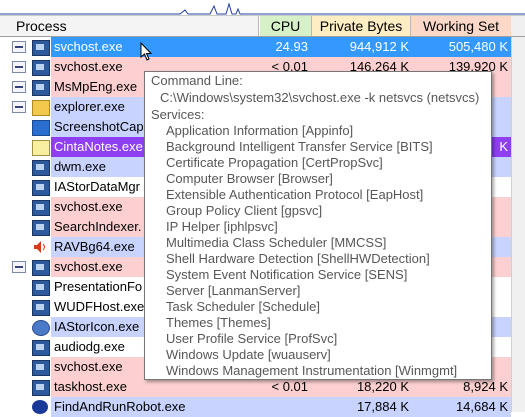  Describe the element at coordinates (178, 114) in the screenshot. I see `tooltip-services-label: Services:` at that location.